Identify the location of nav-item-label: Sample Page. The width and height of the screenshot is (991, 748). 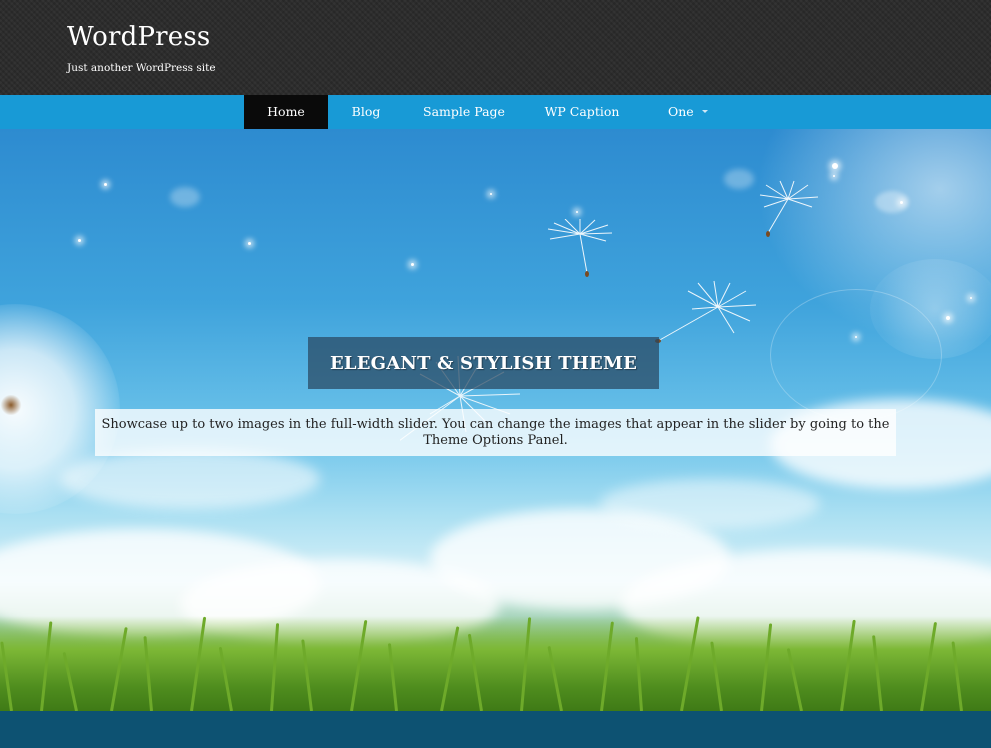
(464, 111).